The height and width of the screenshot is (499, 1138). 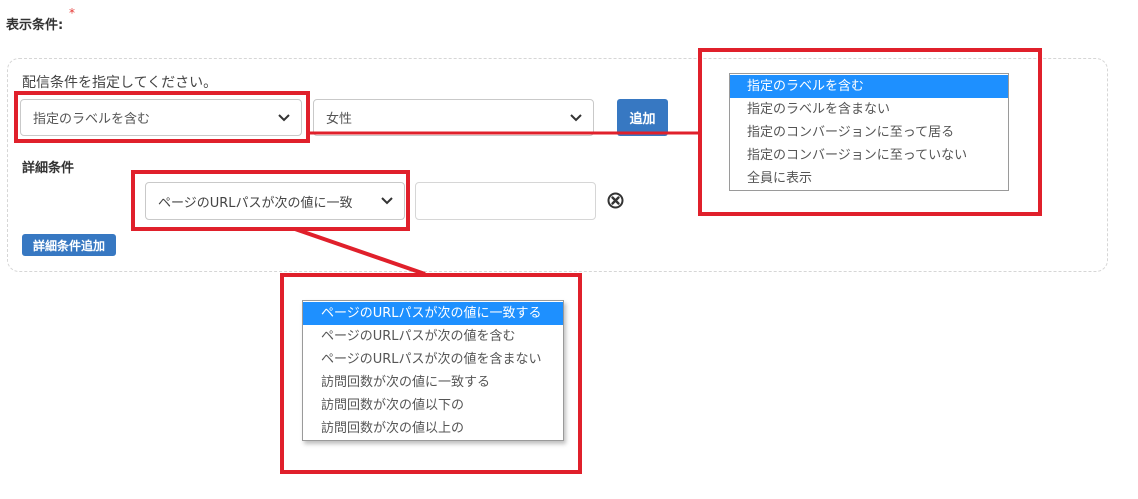 What do you see at coordinates (869, 109) in the screenshot?
I see `condition-option: 指定のラベルを含まない` at bounding box center [869, 109].